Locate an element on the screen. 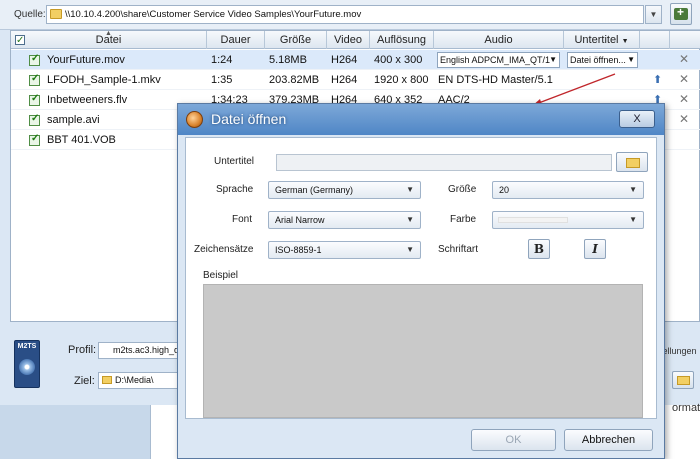  subtitle-label: Untertitel is located at coordinates (234, 161).